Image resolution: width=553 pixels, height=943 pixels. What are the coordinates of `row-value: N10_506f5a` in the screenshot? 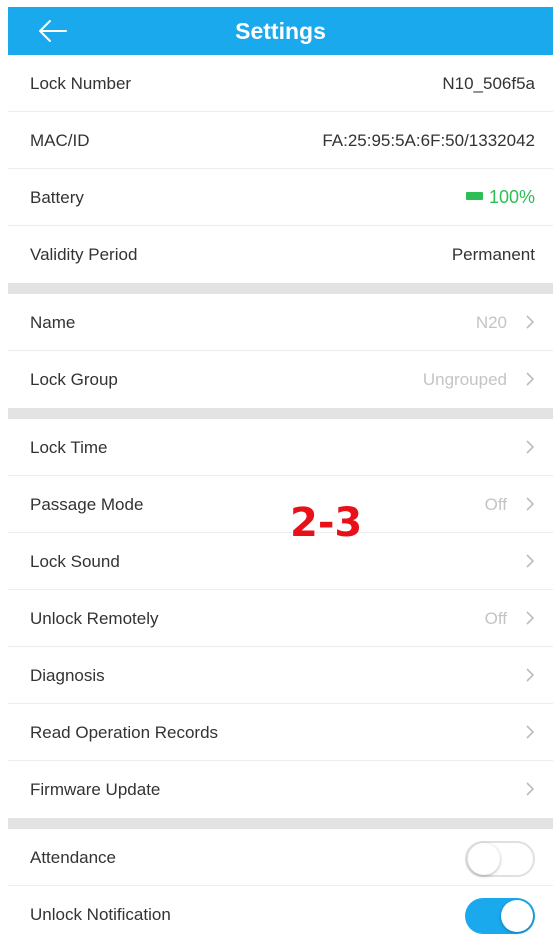 It's located at (488, 83).